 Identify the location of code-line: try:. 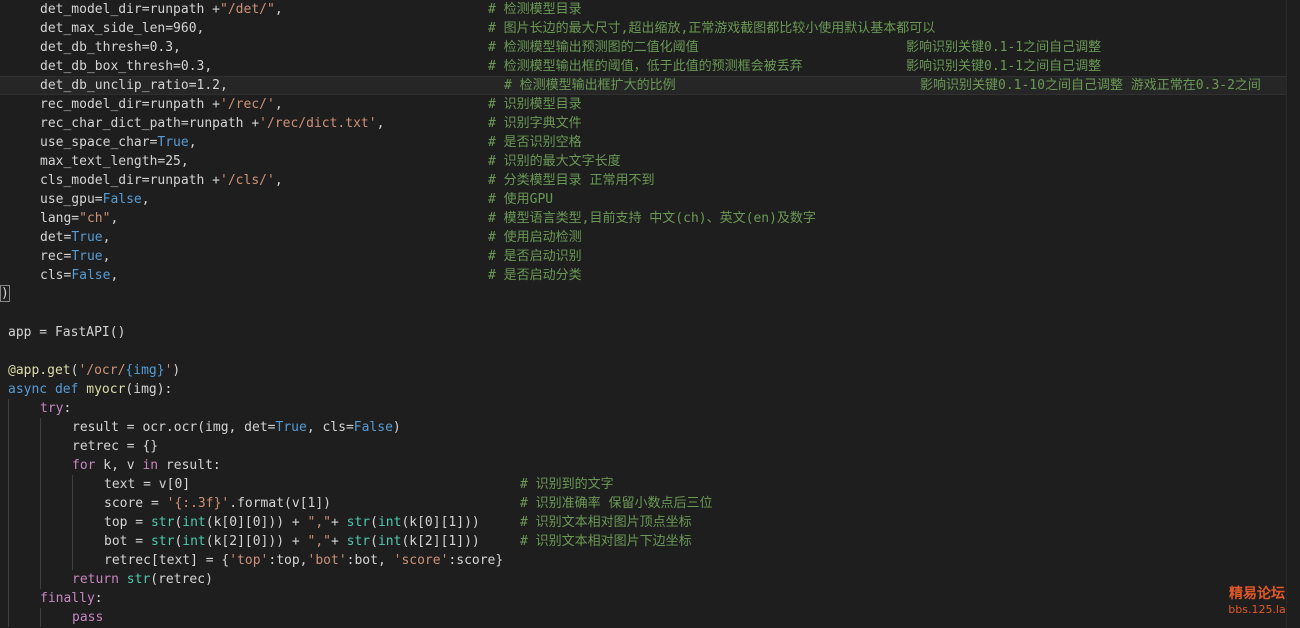
(650, 408).